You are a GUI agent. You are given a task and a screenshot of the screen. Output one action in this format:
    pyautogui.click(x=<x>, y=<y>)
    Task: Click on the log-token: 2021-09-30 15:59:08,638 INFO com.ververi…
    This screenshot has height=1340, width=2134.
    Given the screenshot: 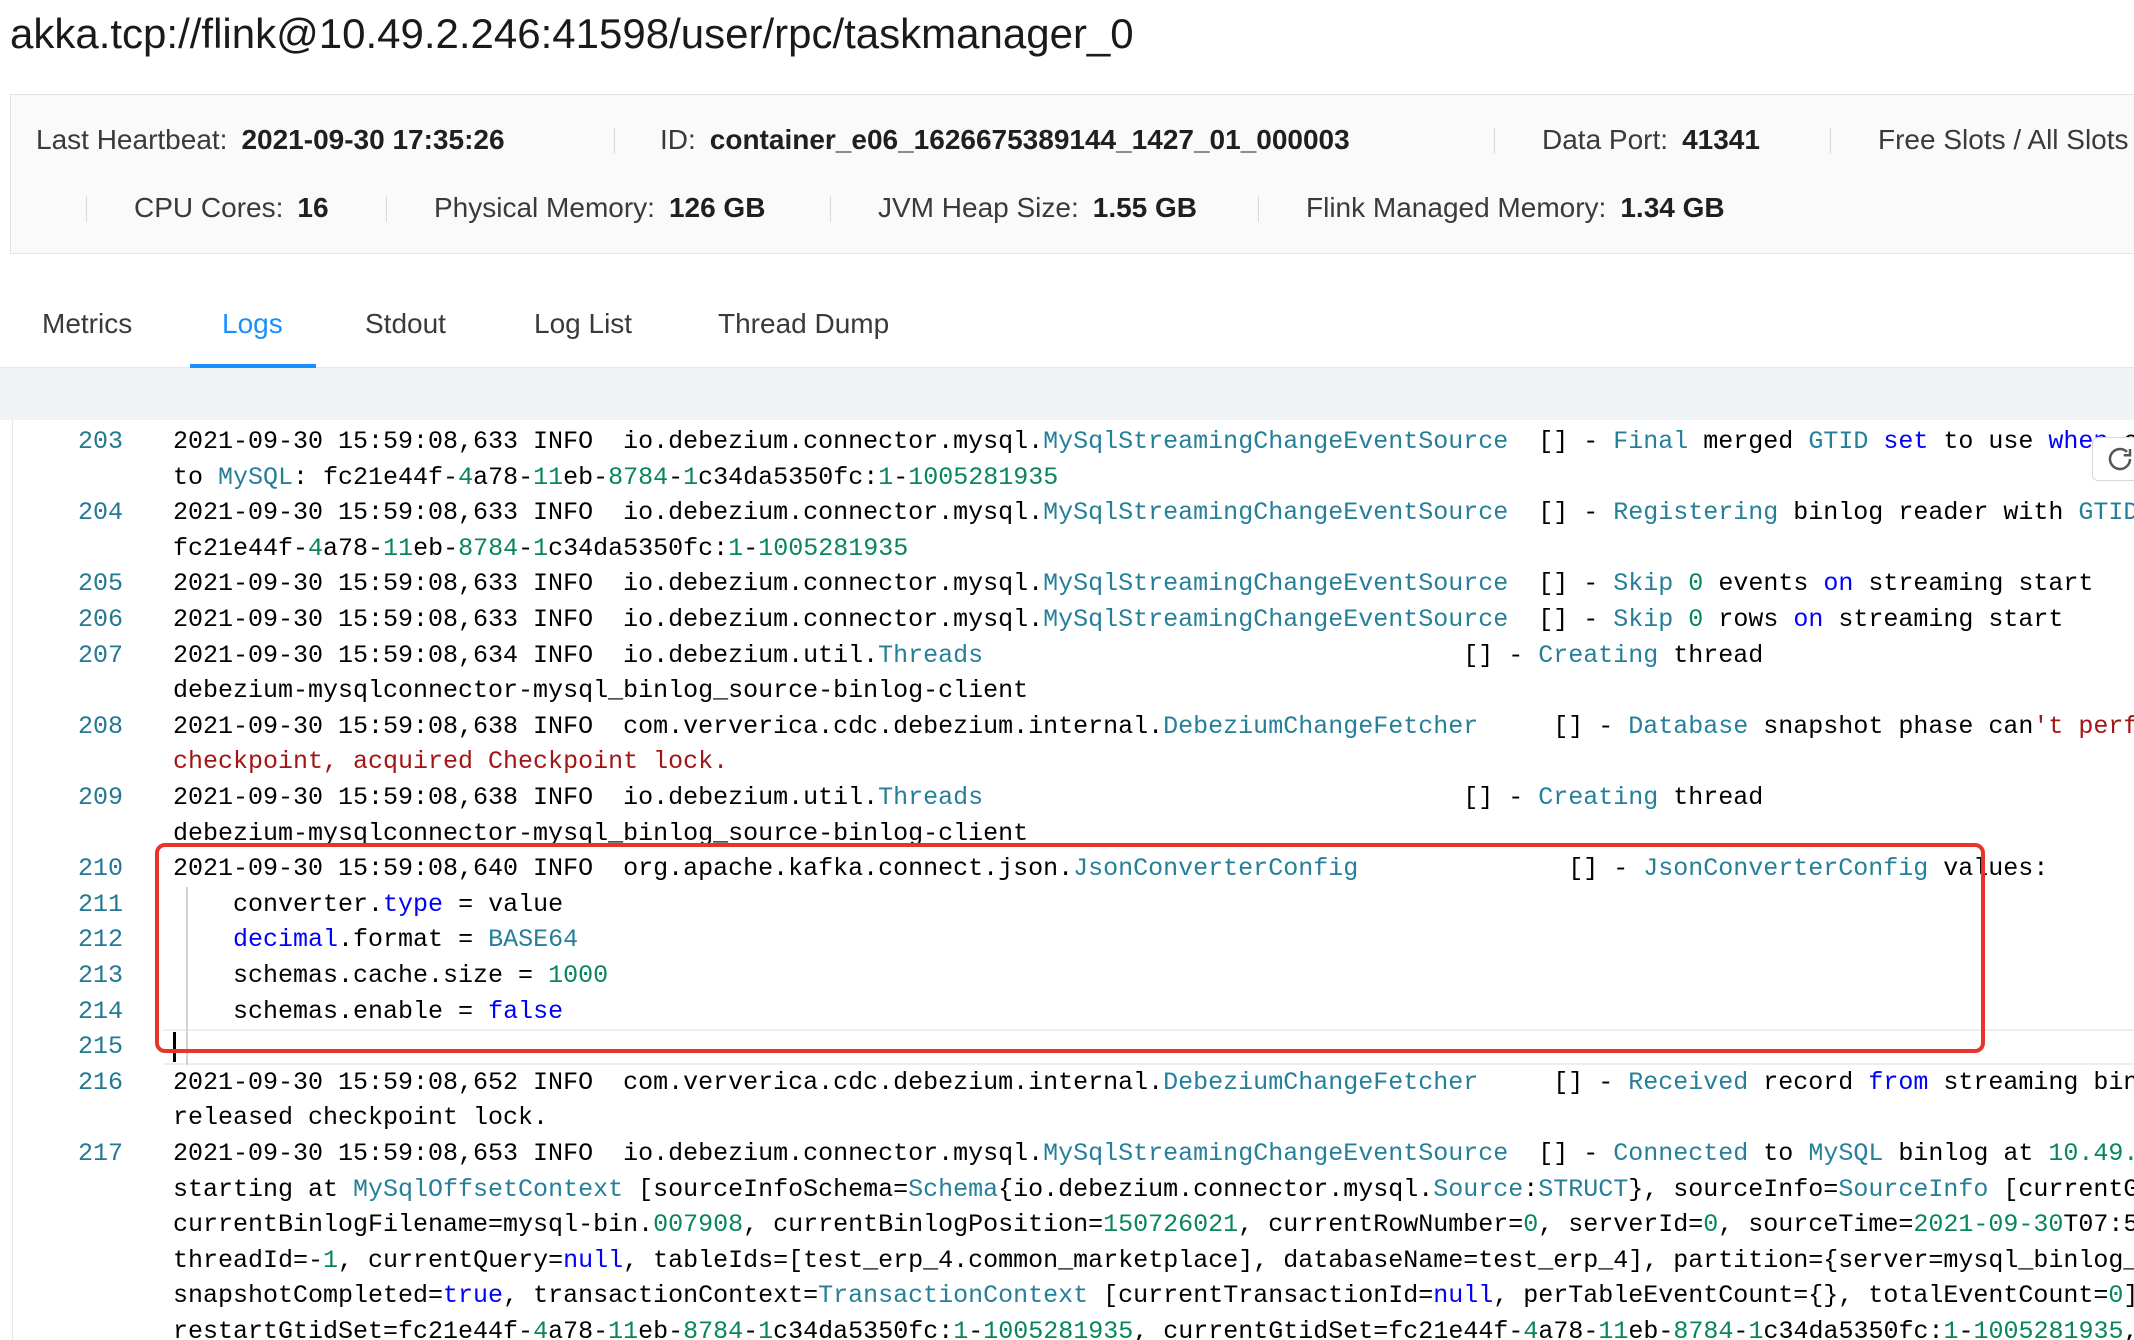 What is the action you would take?
    pyautogui.click(x=668, y=726)
    